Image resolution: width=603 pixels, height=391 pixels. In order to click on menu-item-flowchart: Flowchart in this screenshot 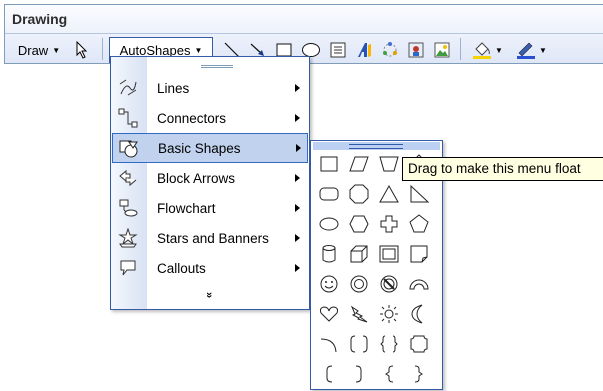, I will do `click(210, 208)`.